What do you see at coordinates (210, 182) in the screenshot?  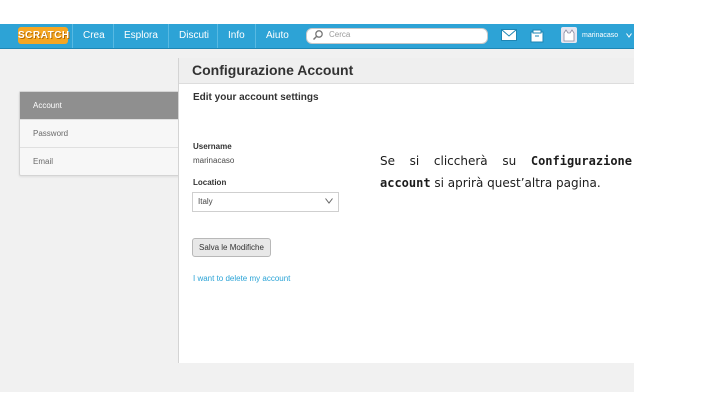 I see `location-label: Location` at bounding box center [210, 182].